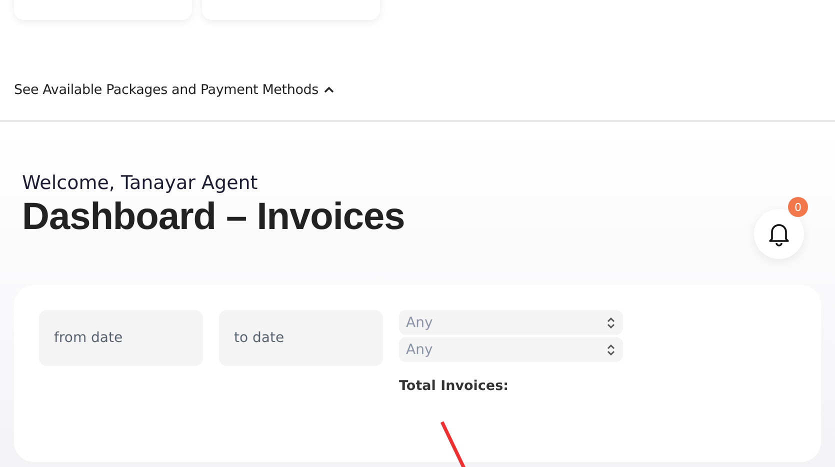 The height and width of the screenshot is (467, 835). What do you see at coordinates (301, 338) in the screenshot?
I see `to-date-field: to date` at bounding box center [301, 338].